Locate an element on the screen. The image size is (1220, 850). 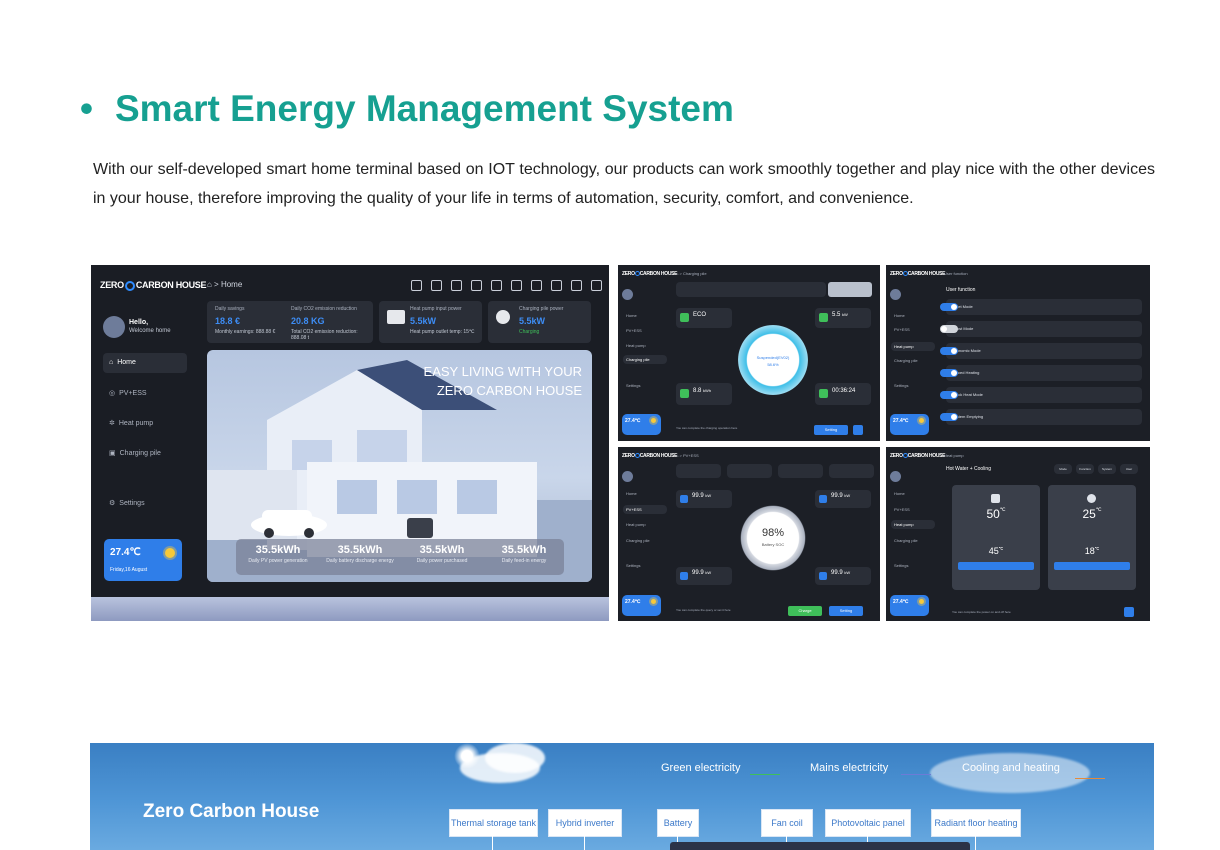
toggle-forced-heating is located at coordinates (949, 373).